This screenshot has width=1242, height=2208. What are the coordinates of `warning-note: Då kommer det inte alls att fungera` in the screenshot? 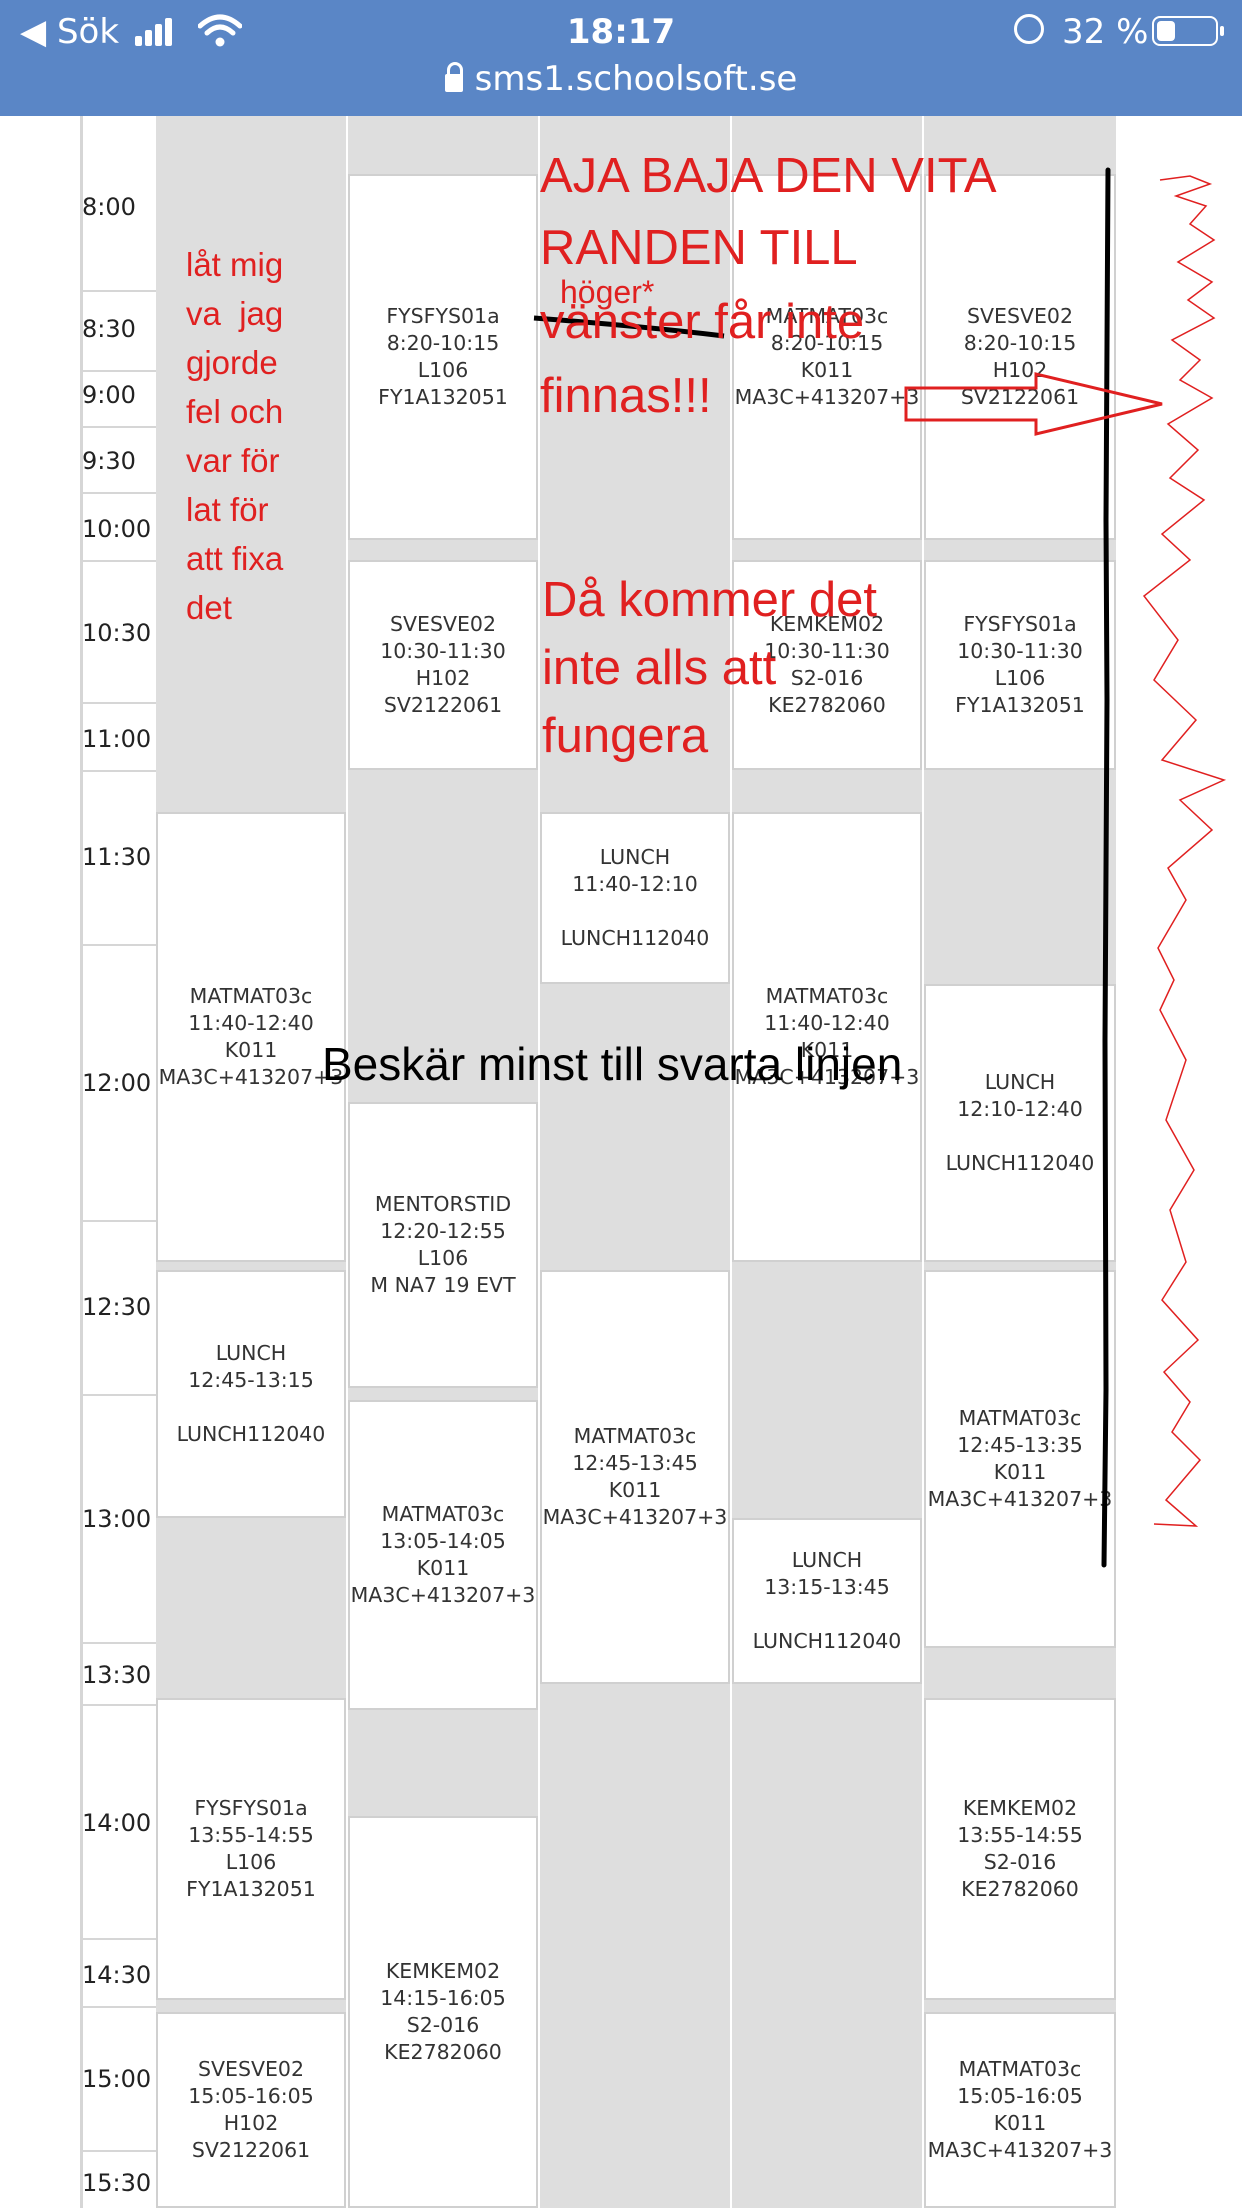 It's located at (709, 668).